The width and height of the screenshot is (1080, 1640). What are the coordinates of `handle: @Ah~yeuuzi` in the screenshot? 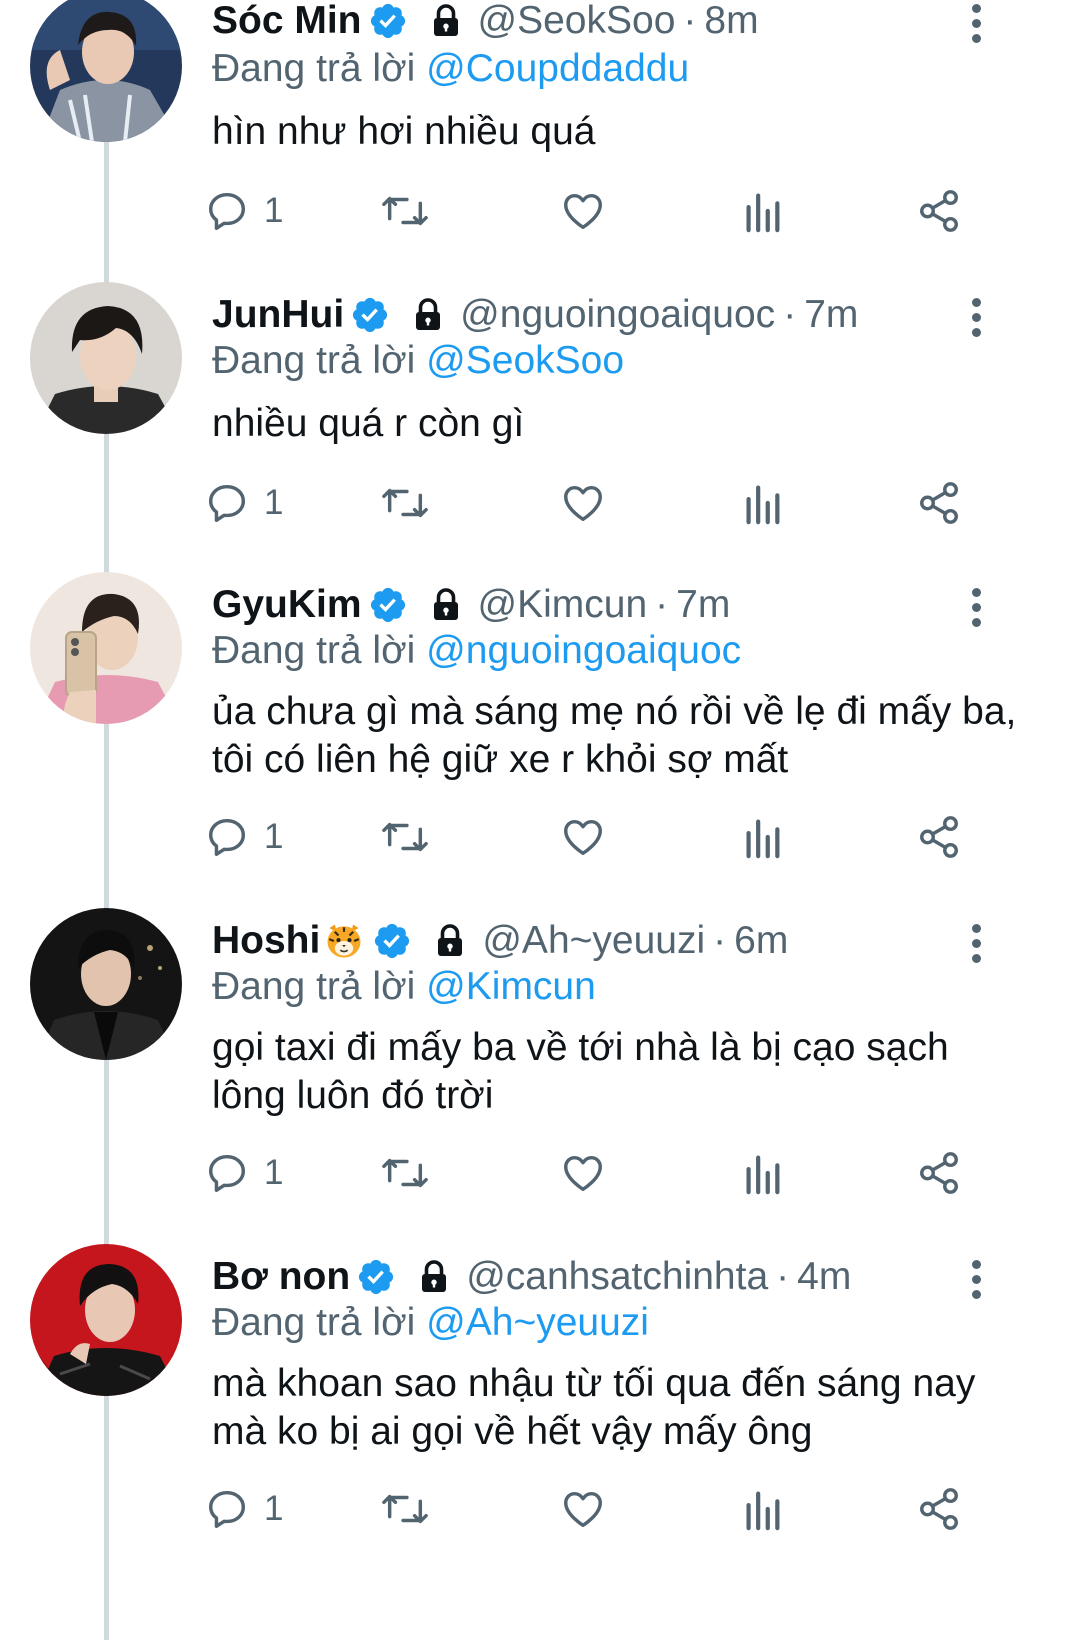 It's located at (593, 941).